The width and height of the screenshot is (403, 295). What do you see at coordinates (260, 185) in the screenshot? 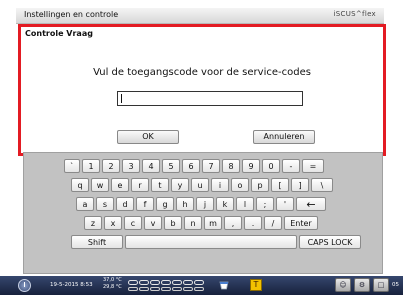
I see `key: p` at bounding box center [260, 185].